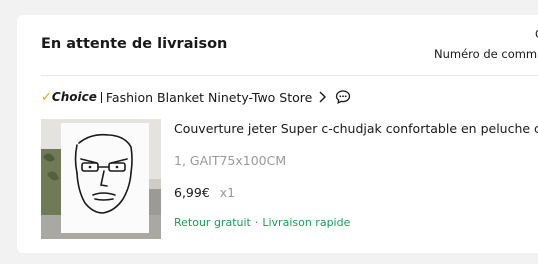 Image resolution: width=538 pixels, height=264 pixels. I want to click on product-variant: 1, GAIT75x100CM, so click(230, 160).